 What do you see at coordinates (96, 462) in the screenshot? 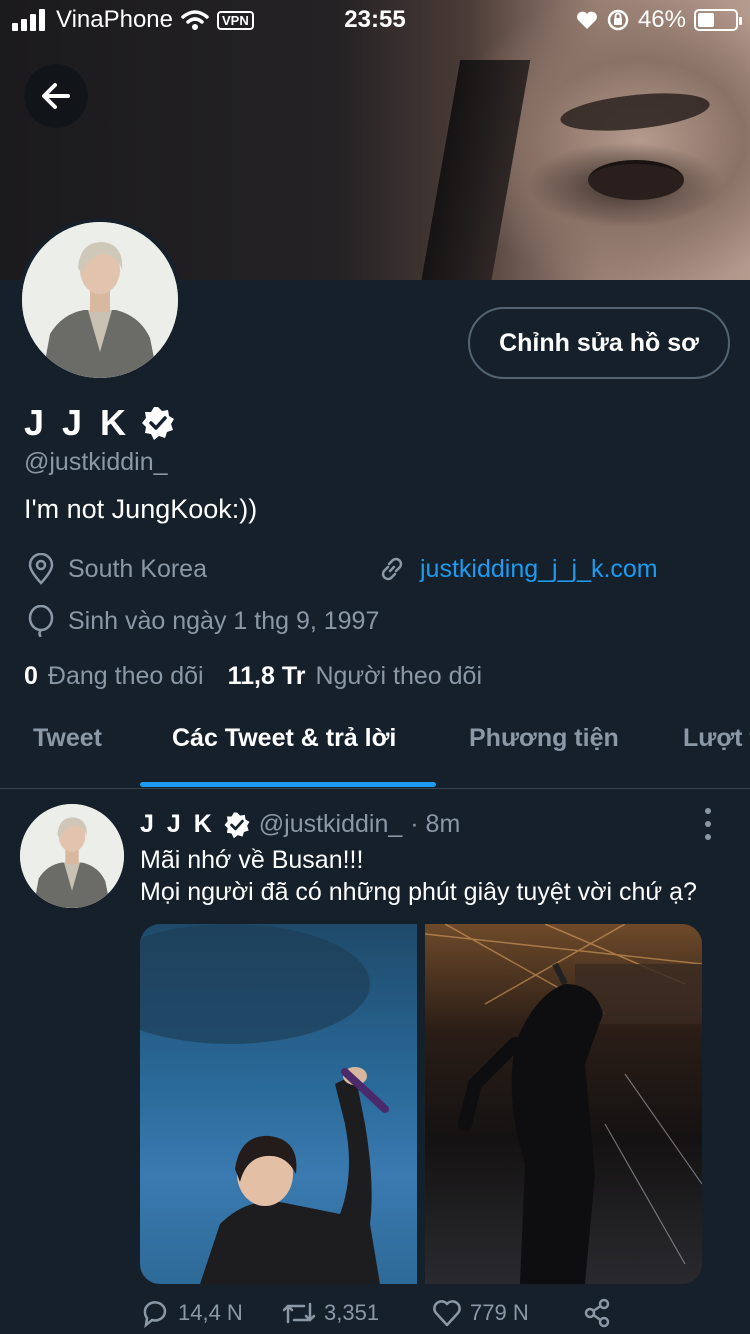
I see `profile-handle: @justkiddin_` at bounding box center [96, 462].